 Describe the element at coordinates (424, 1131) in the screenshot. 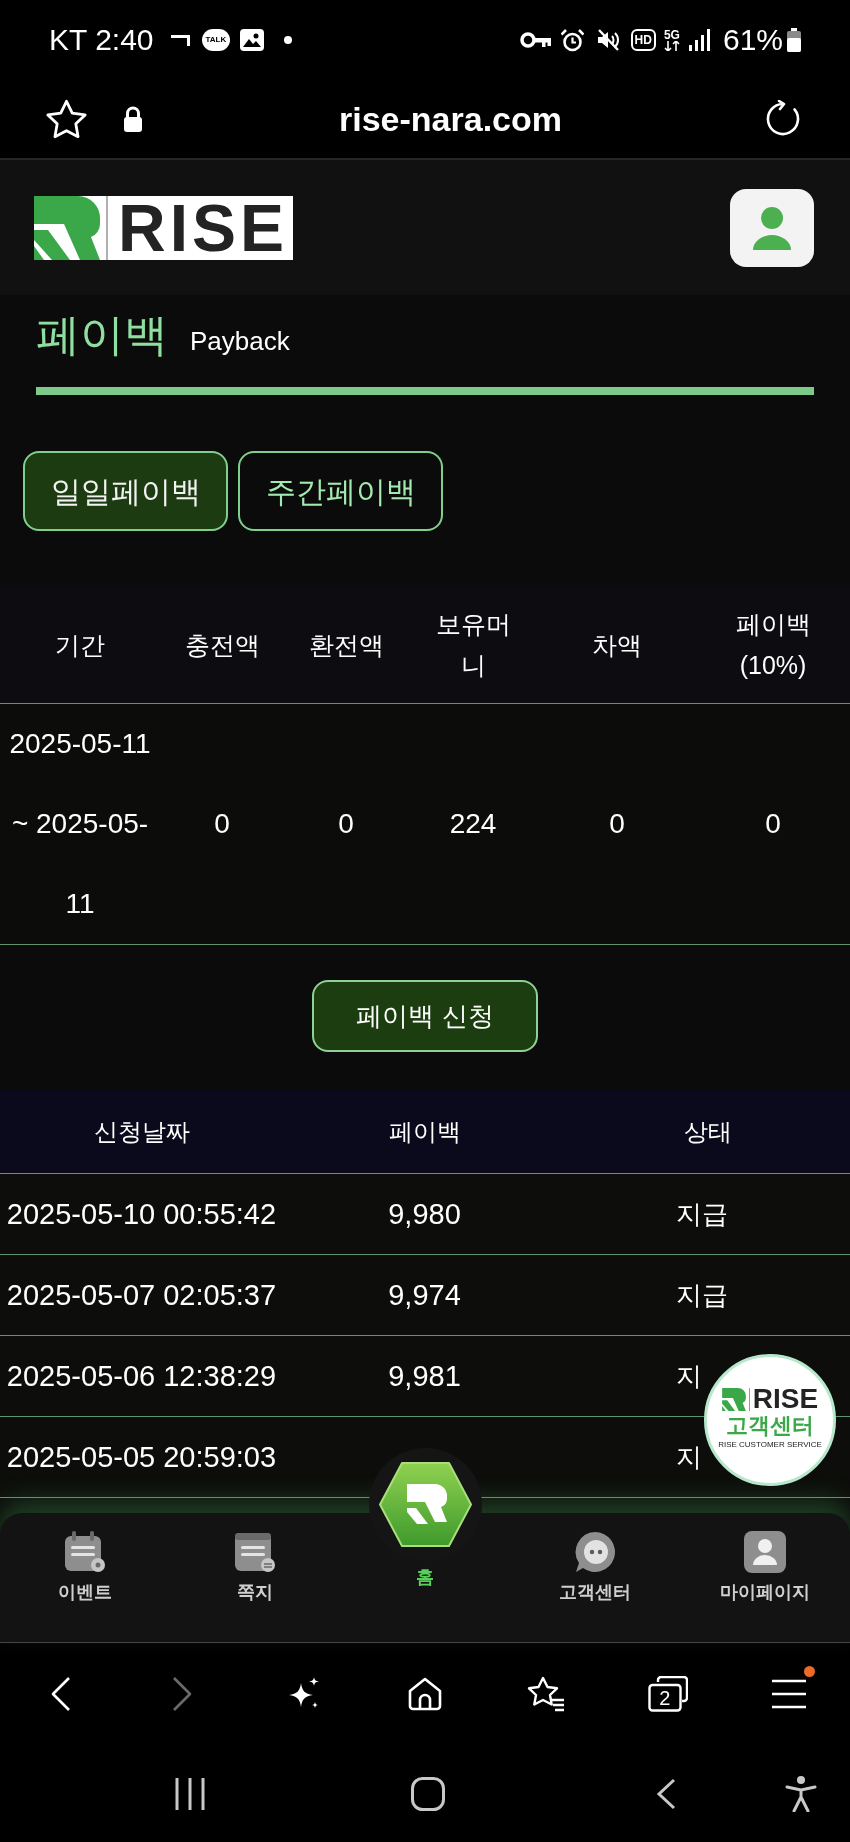

I see `column-header: 페이백` at that location.